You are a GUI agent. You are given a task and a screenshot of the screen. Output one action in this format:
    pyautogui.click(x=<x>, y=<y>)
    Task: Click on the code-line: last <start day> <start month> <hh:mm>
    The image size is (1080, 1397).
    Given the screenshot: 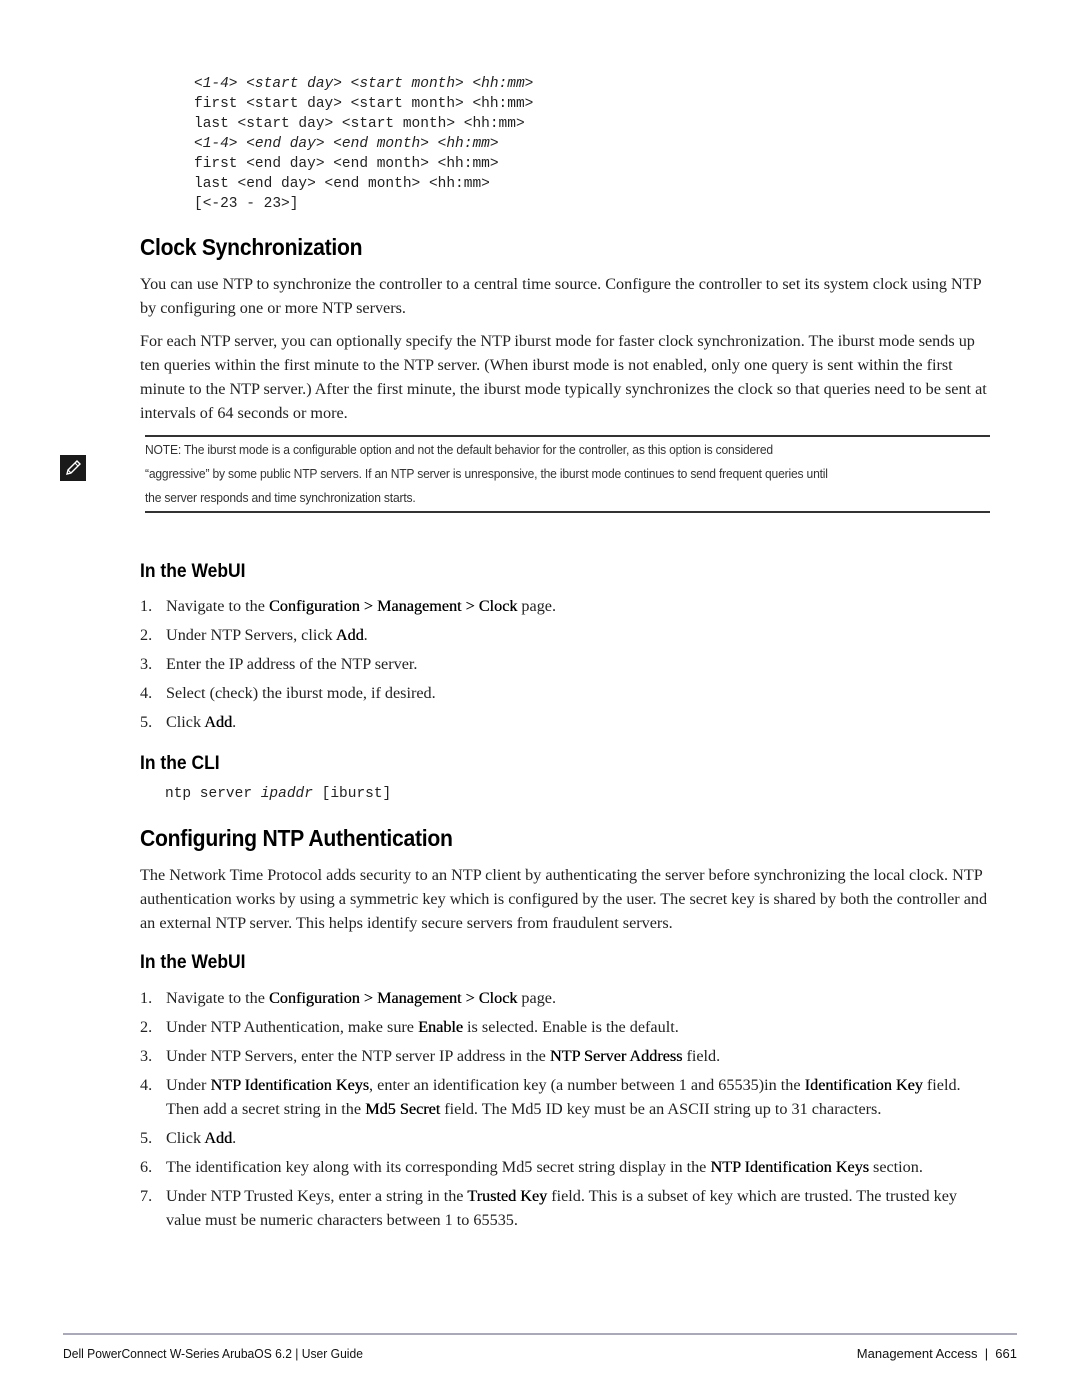 What is the action you would take?
    pyautogui.click(x=359, y=124)
    